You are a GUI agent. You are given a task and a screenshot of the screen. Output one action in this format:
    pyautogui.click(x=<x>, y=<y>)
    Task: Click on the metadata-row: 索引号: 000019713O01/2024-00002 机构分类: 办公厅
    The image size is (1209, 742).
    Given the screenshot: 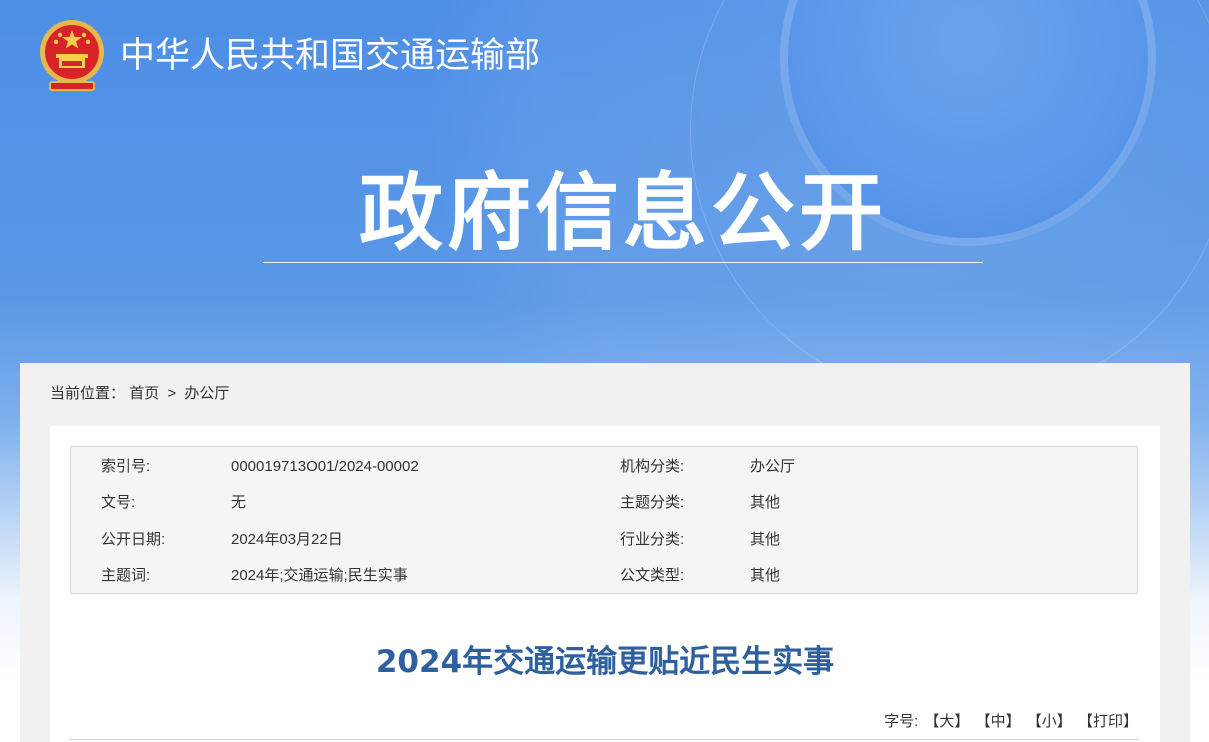 What is the action you would take?
    pyautogui.click(x=604, y=467)
    